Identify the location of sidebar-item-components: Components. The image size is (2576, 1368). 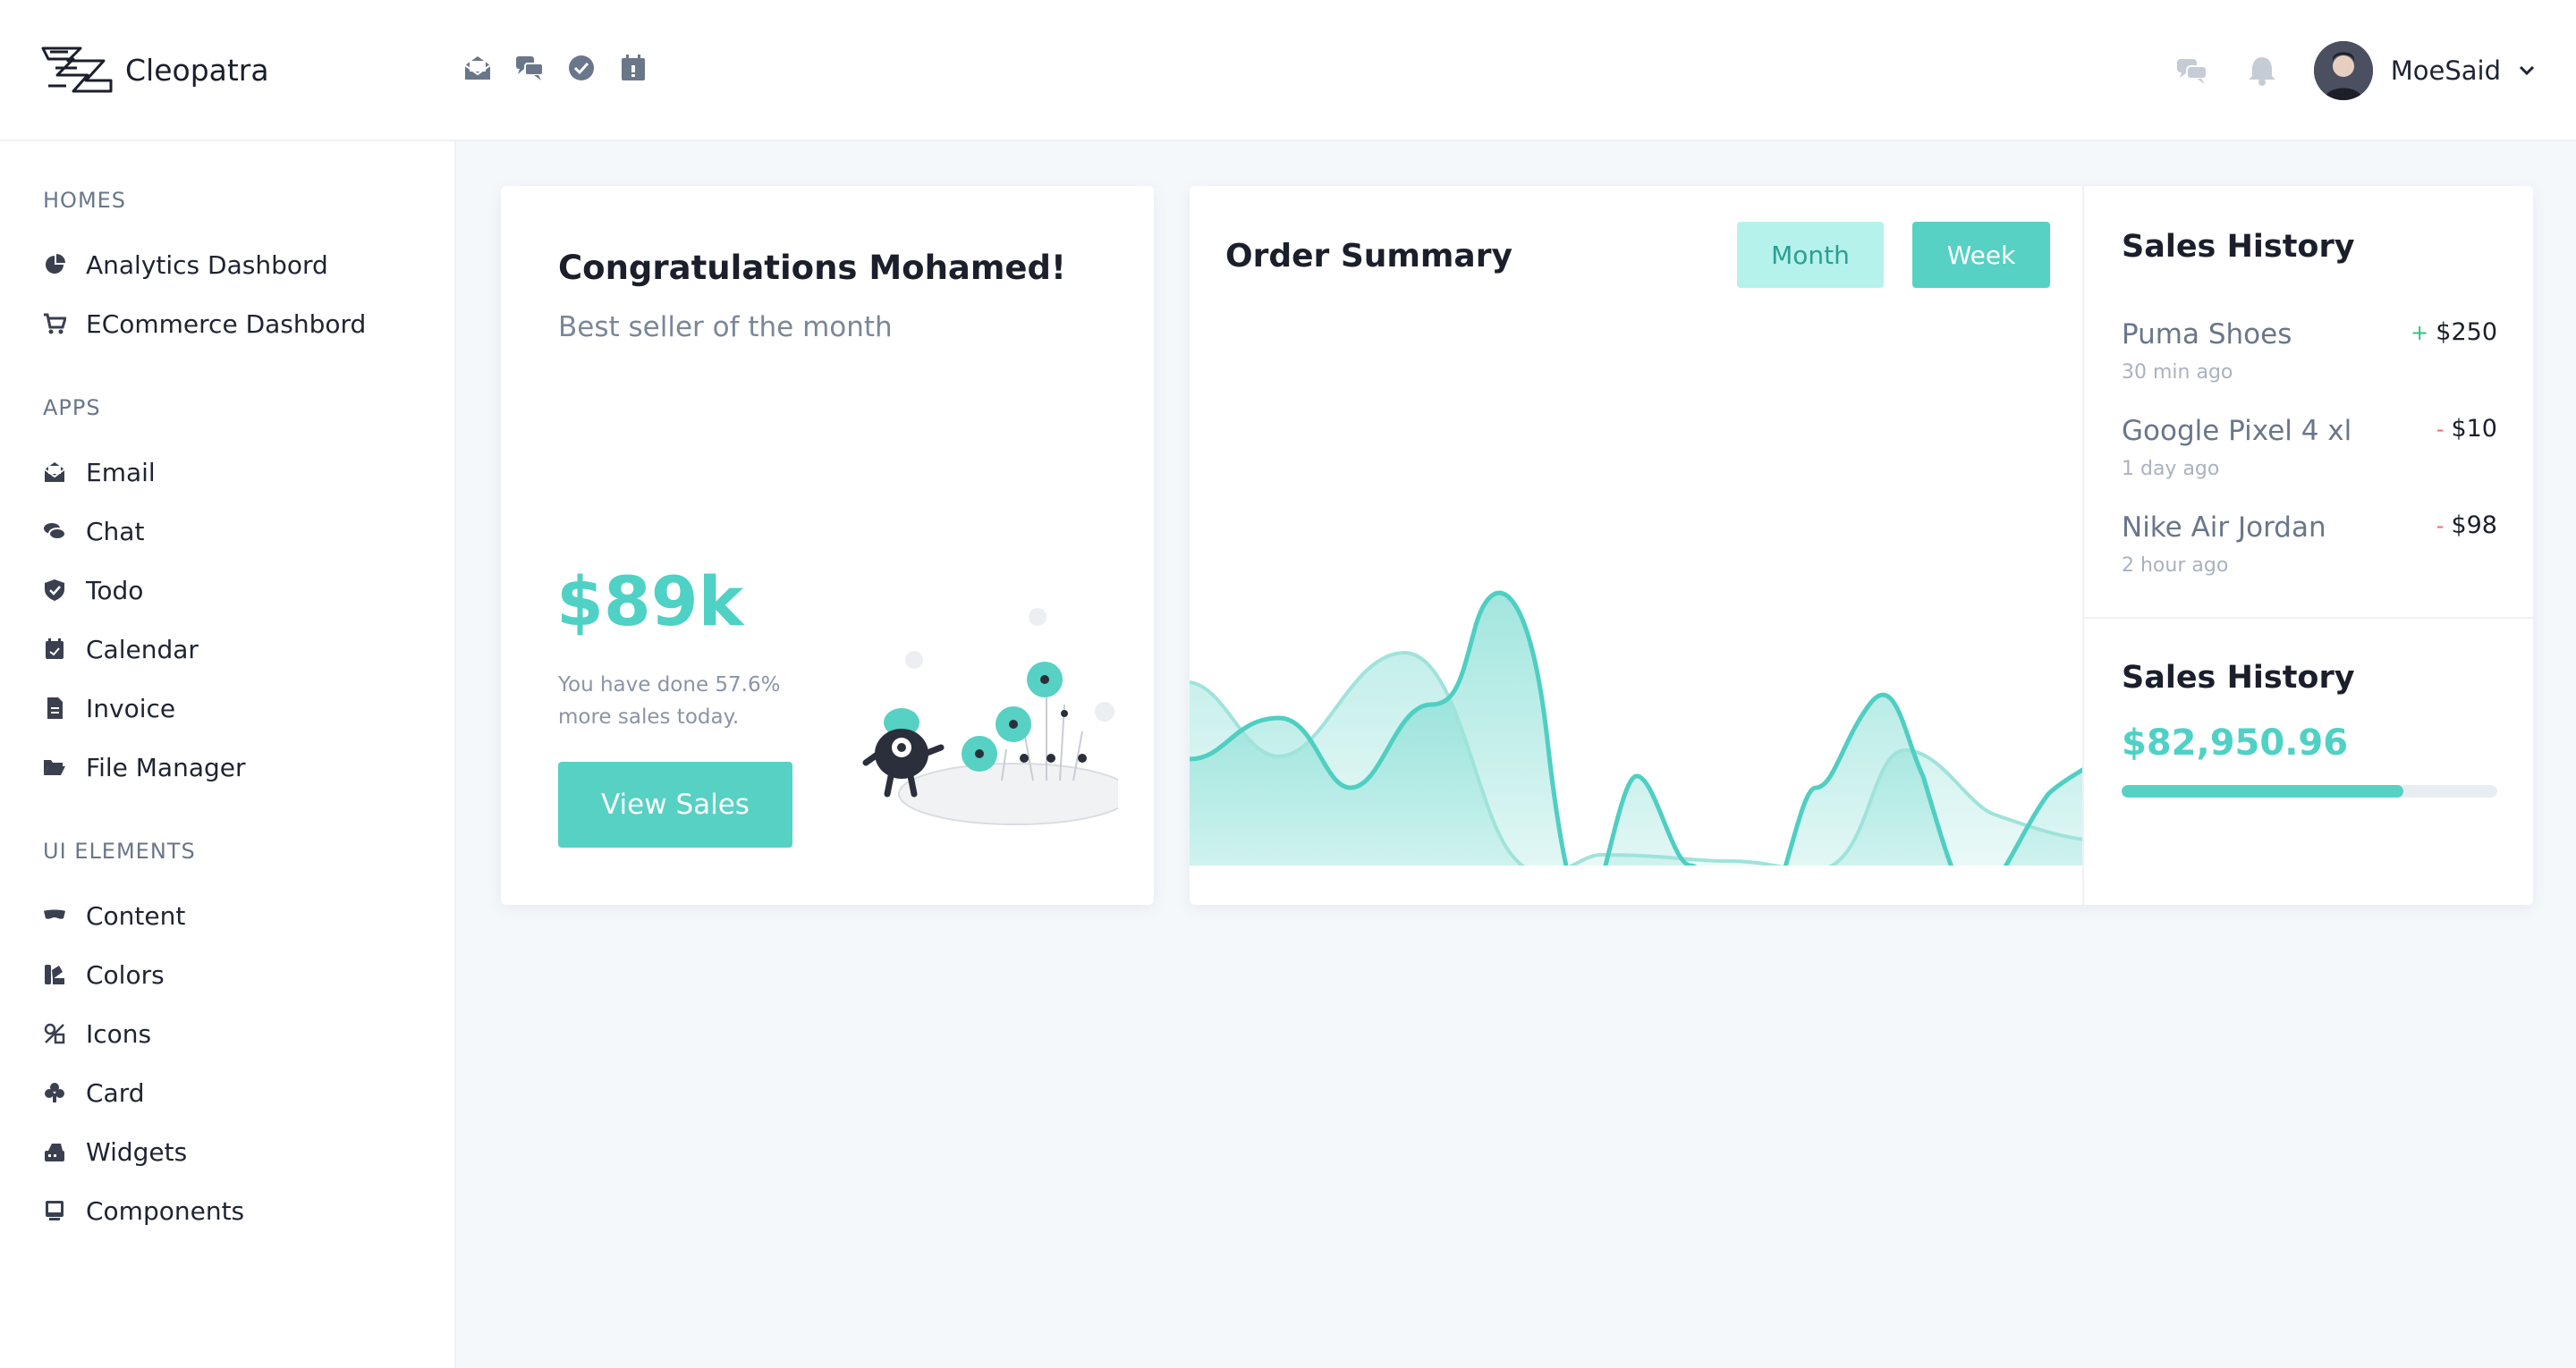
(142, 1211).